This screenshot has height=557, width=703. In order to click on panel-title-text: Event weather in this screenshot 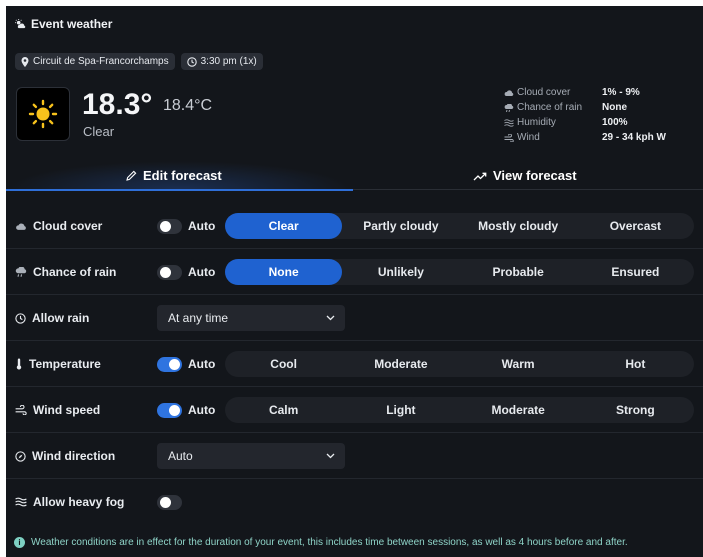, I will do `click(72, 24)`.